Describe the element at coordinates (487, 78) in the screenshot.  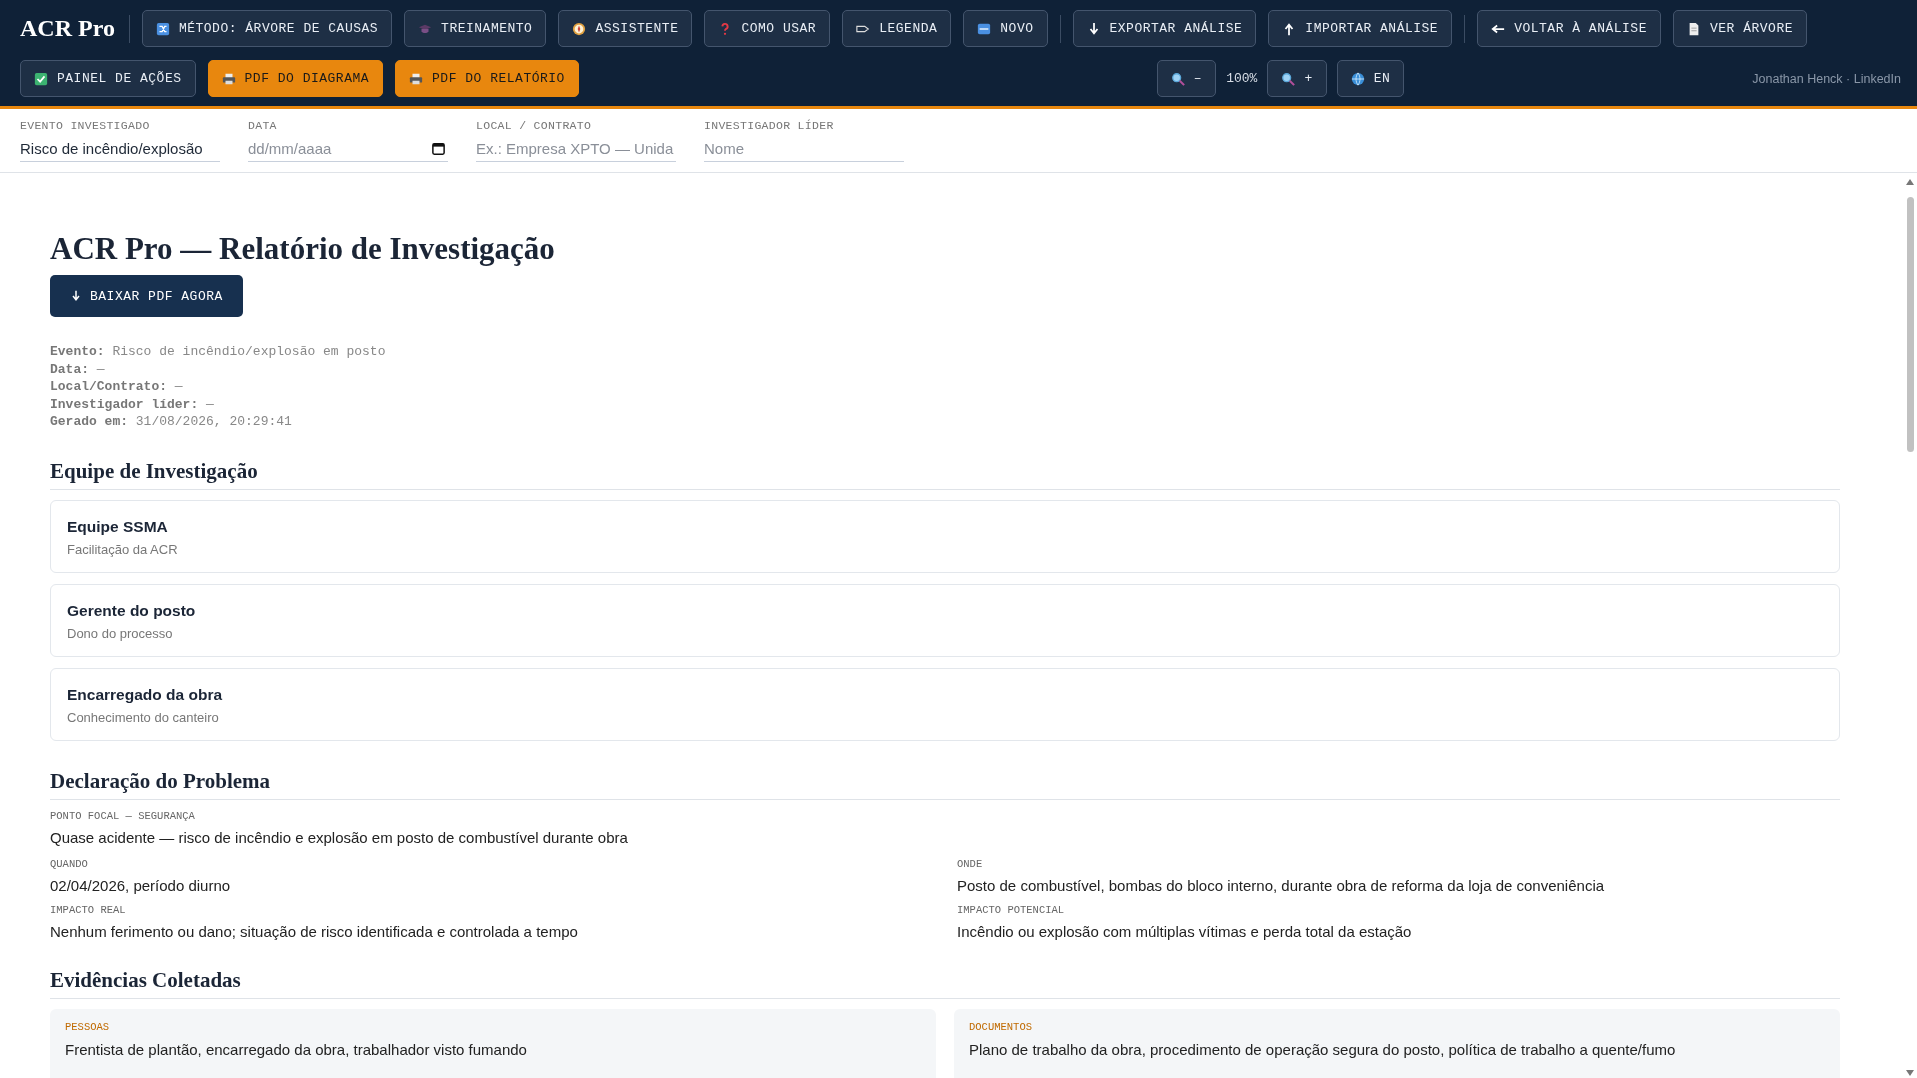
I see `action-button: PDF DO RELATÓRIO` at that location.